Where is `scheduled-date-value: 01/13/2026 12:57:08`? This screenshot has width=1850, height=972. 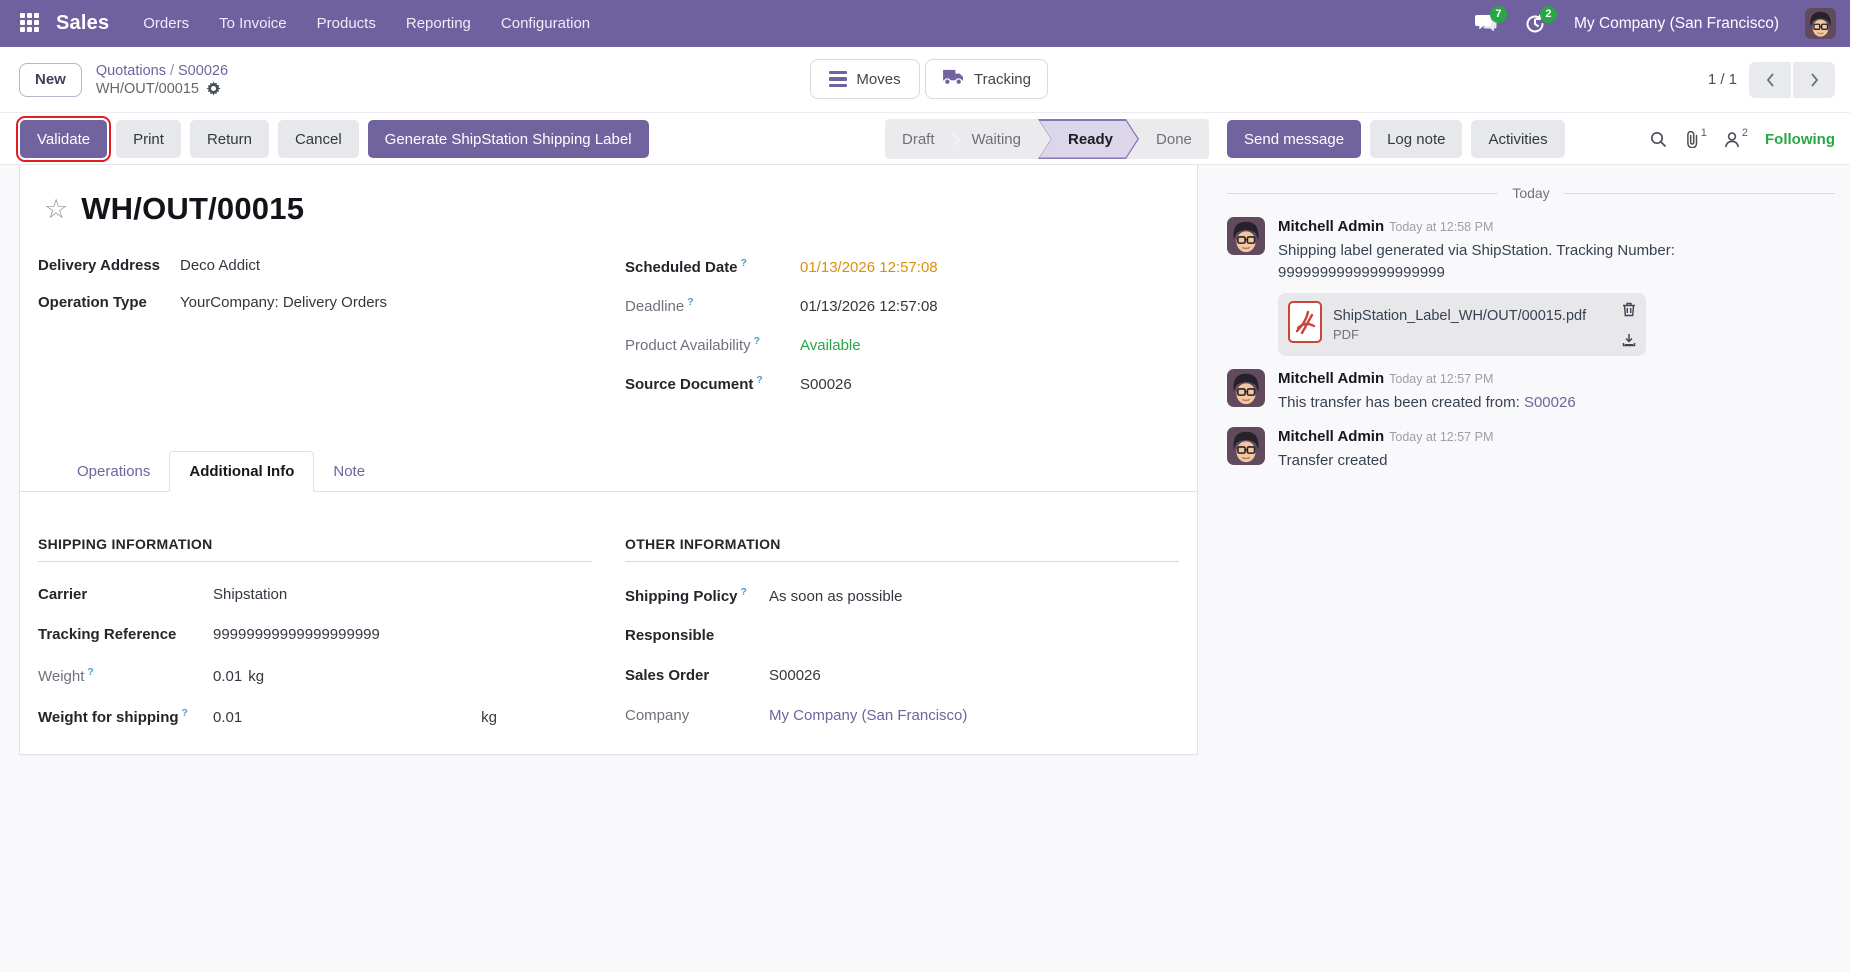 scheduled-date-value: 01/13/2026 12:57:08 is located at coordinates (869, 267).